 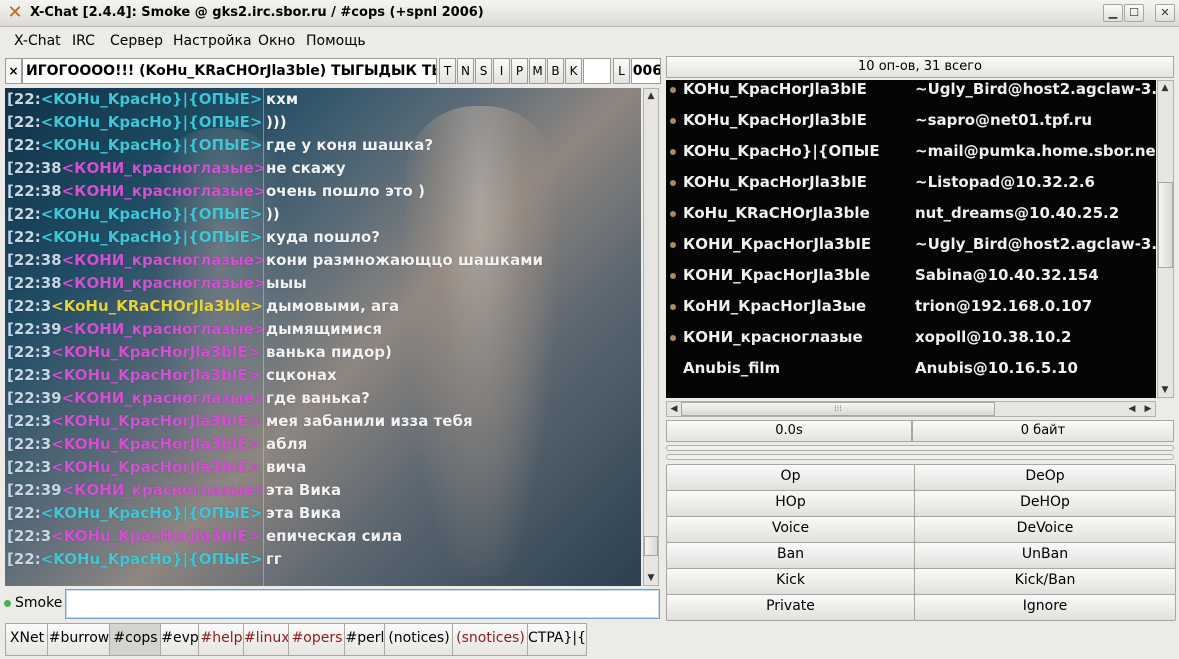 I want to click on tab-linux: #linux, so click(x=266, y=639).